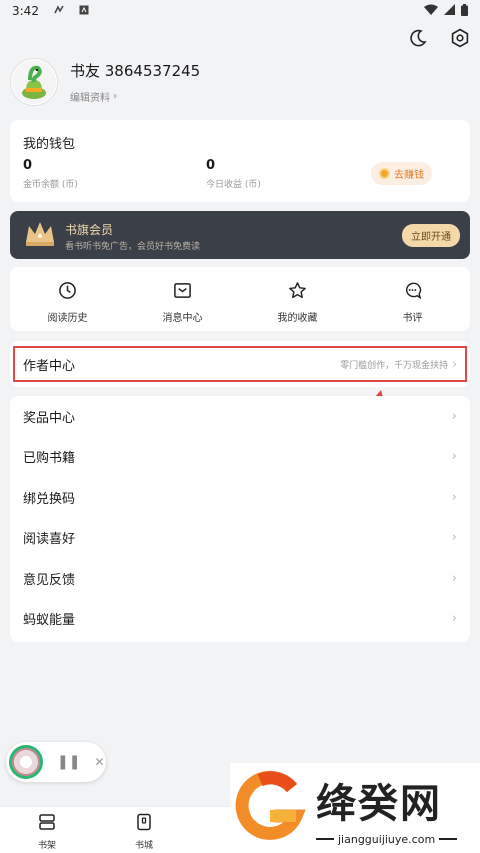 This screenshot has width=480, height=853. I want to click on top-actions, so click(439, 40).